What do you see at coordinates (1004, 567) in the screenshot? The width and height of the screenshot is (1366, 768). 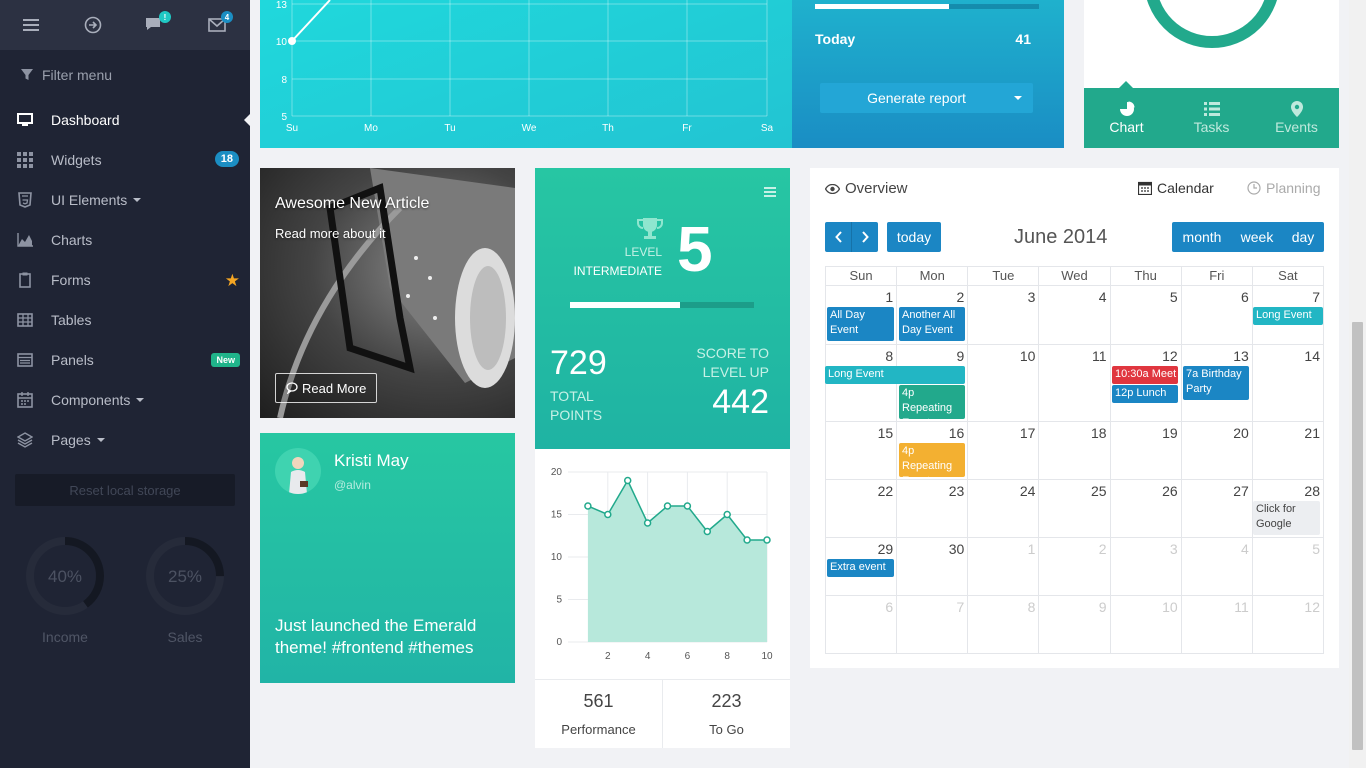 I see `calendar-day-cell: 1` at bounding box center [1004, 567].